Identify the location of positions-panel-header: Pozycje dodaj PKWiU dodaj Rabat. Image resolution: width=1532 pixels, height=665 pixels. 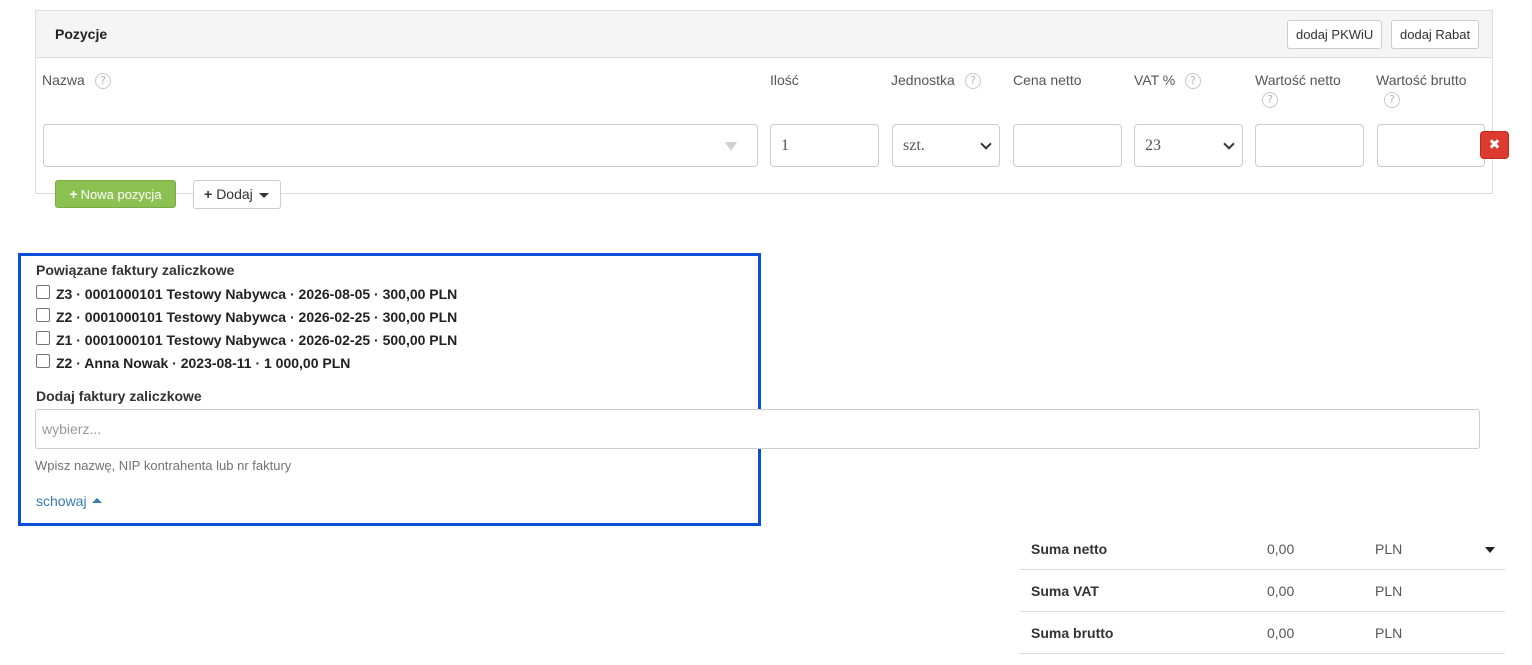
(764, 34).